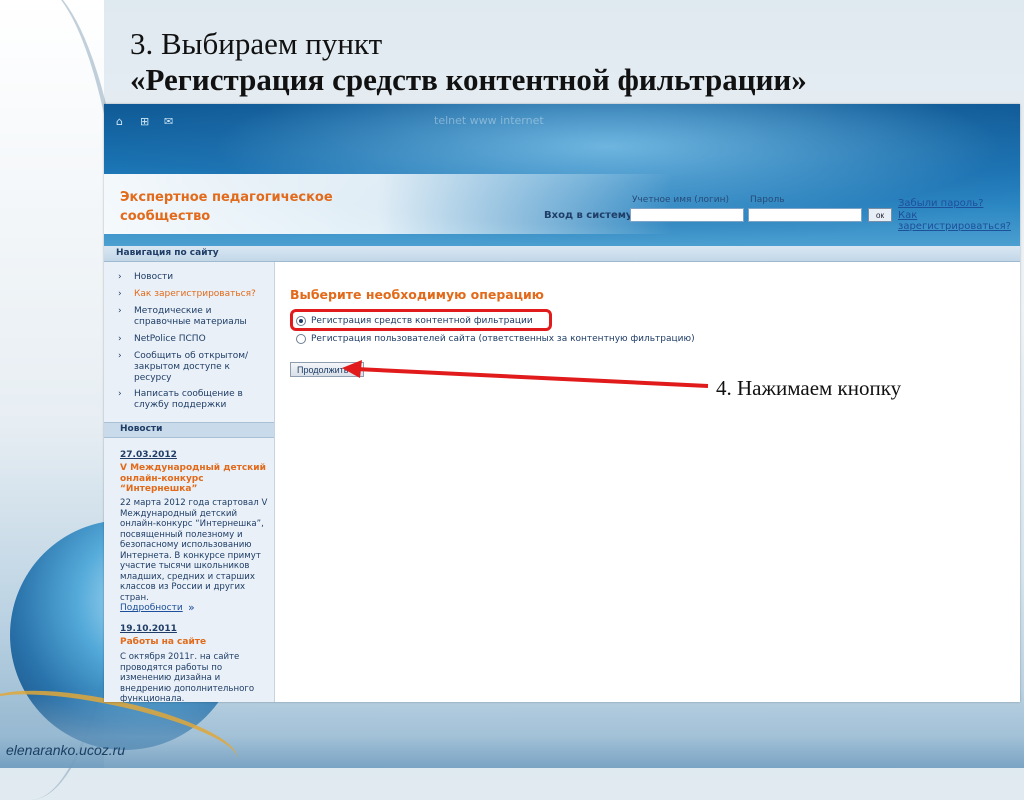  Describe the element at coordinates (141, 429) in the screenshot. I see `news-title: Новости` at that location.